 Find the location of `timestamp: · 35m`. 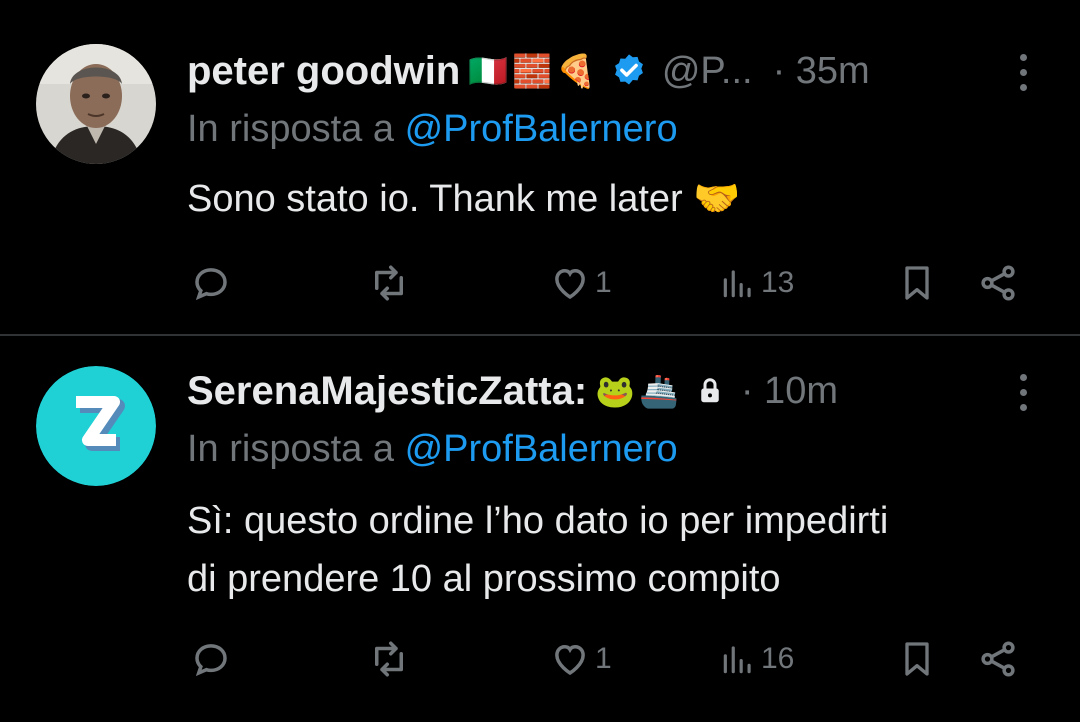

timestamp: · 35m is located at coordinates (821, 71).